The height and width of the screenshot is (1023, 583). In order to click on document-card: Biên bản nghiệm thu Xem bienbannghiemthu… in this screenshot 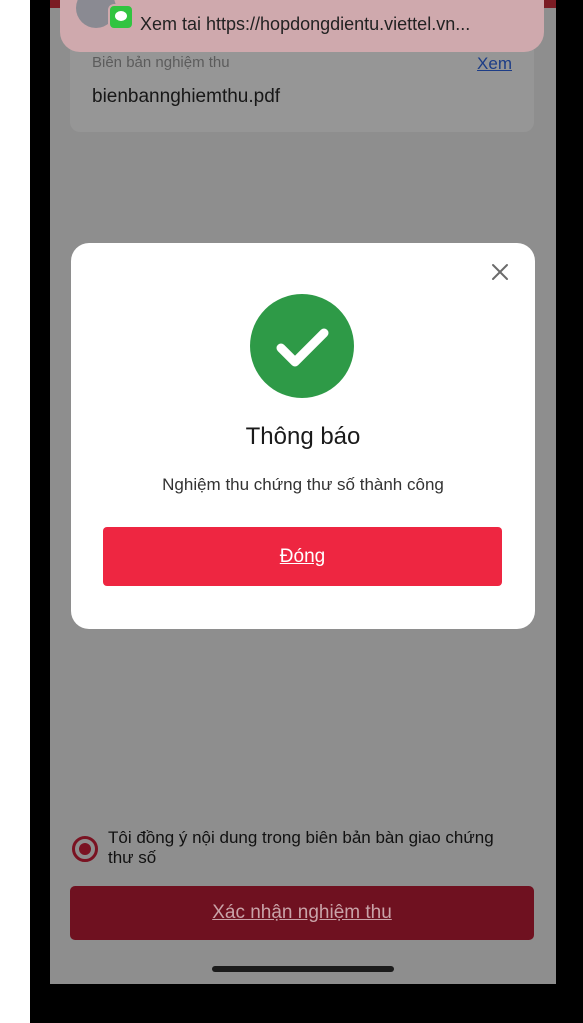, I will do `click(302, 86)`.